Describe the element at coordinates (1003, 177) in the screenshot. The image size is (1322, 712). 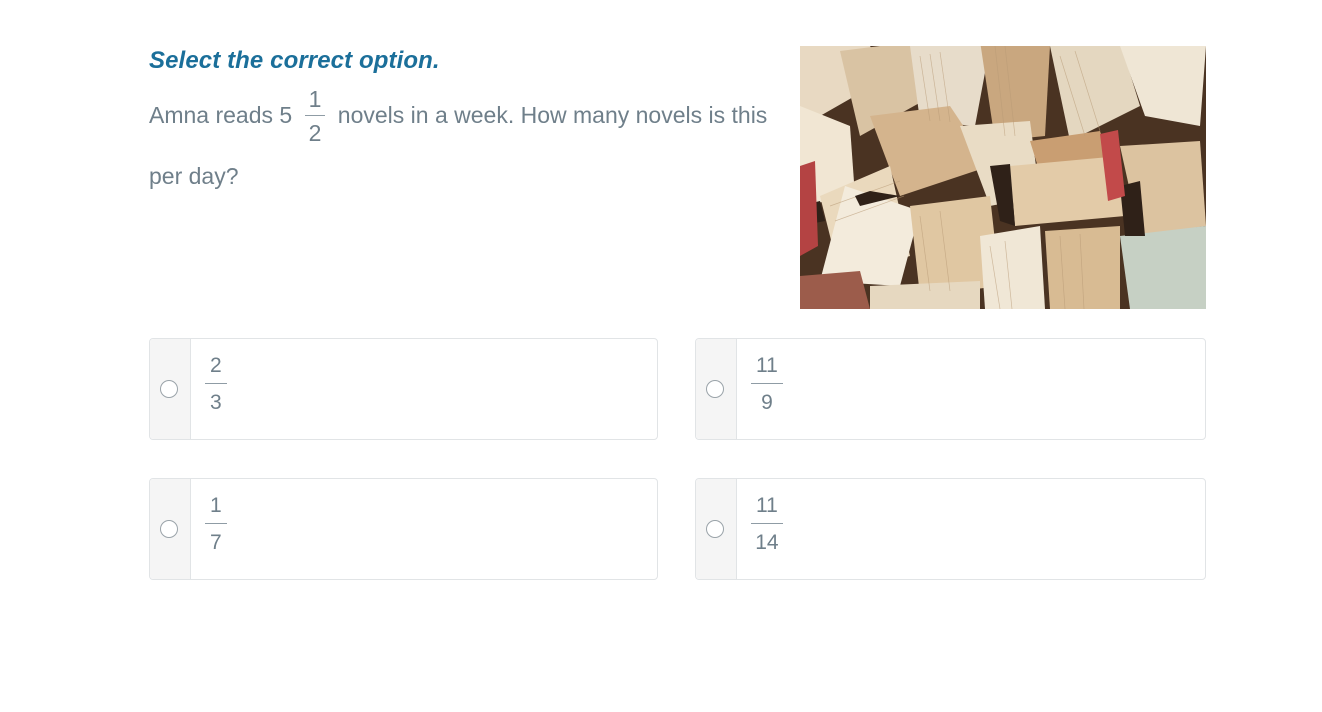
I see `books-image` at that location.